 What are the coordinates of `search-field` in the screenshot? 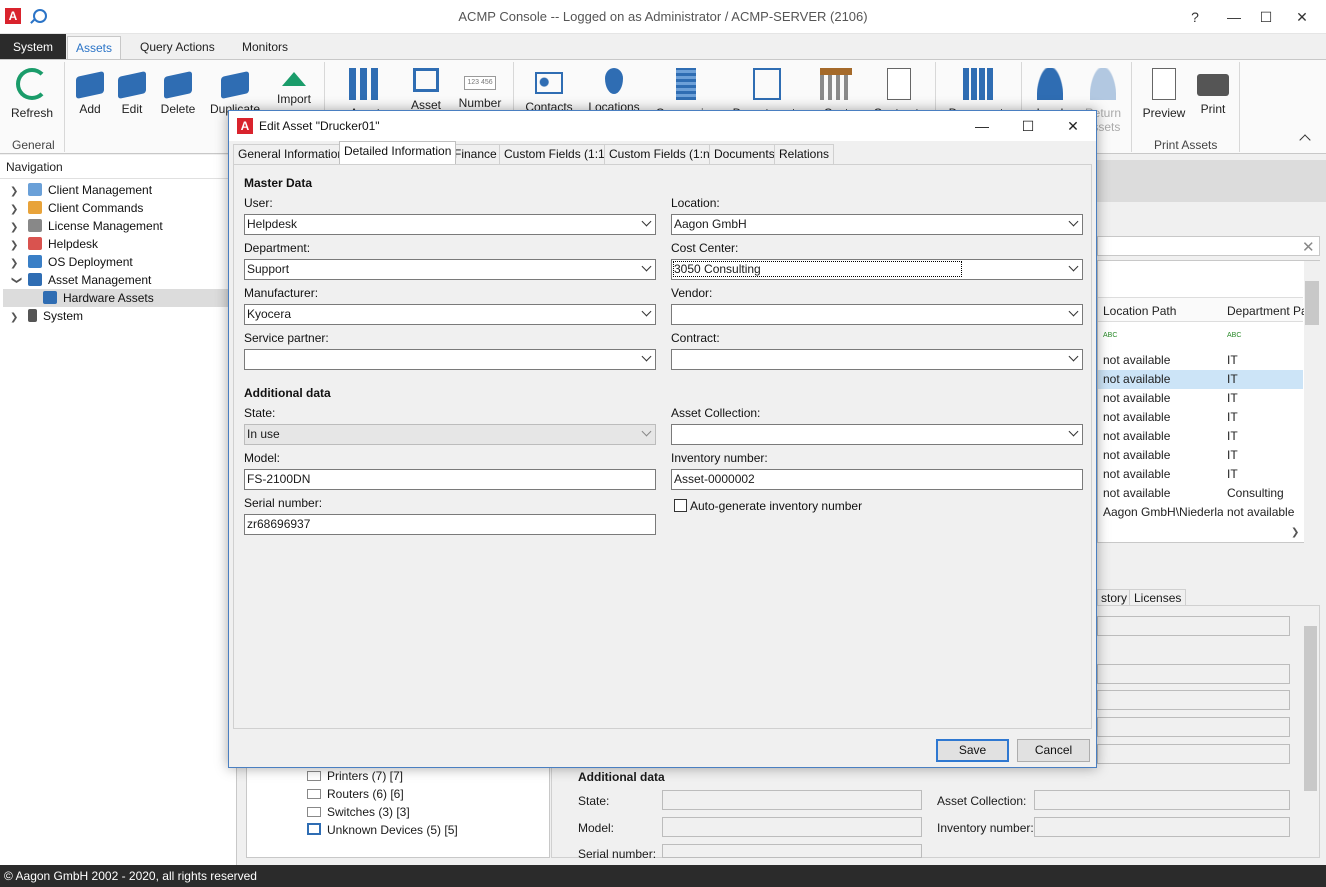 It's located at (1208, 246).